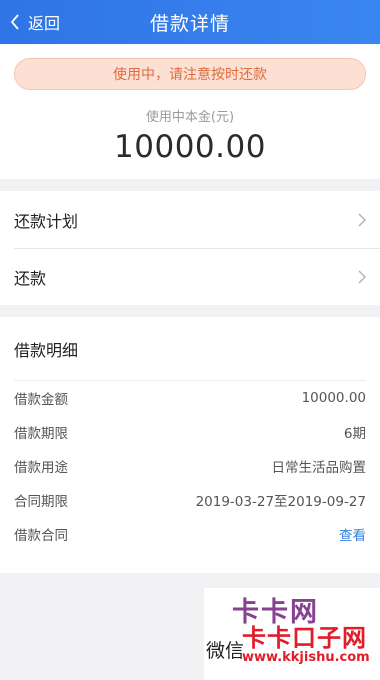  Describe the element at coordinates (304, 638) in the screenshot. I see `watermark-main-text: 卡卡口子网` at that location.